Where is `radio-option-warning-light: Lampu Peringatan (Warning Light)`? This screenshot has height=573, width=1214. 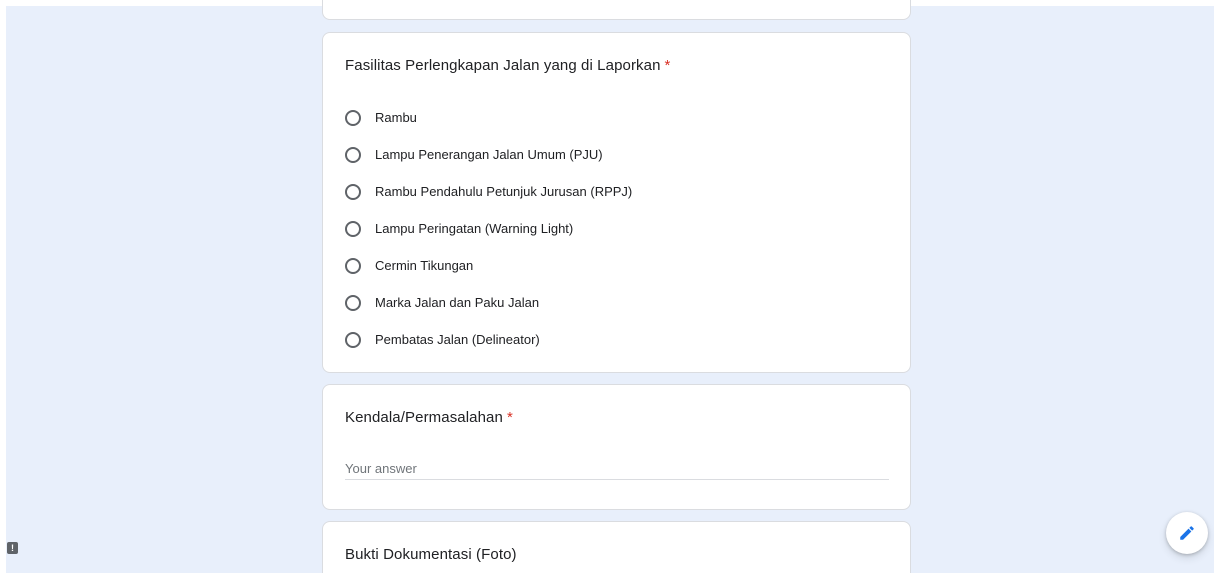
radio-option-warning-light: Lampu Peringatan (Warning Light) is located at coordinates (488, 228).